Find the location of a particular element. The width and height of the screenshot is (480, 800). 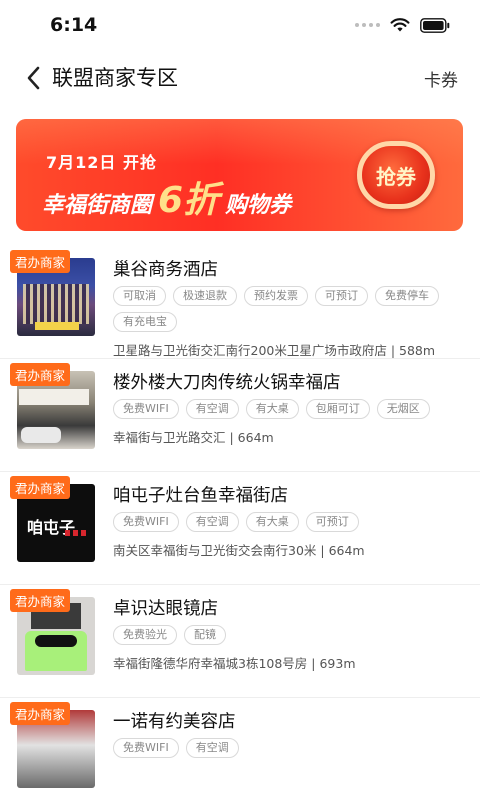

merchant-tags: 可取消 极速退款 预约发票 可预订 免费停车 有充电宝 is located at coordinates (285, 309).